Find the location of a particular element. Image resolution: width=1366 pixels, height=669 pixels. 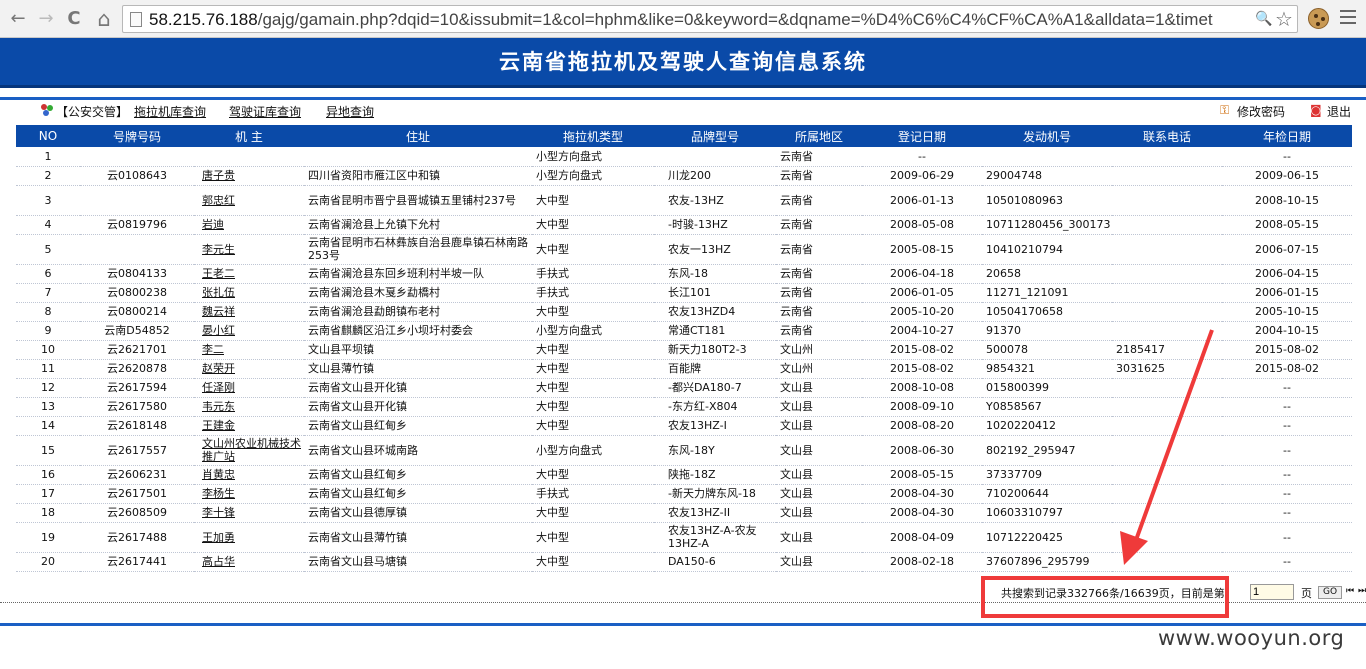

owner-name-link: 赵荣开 is located at coordinates (249, 369).